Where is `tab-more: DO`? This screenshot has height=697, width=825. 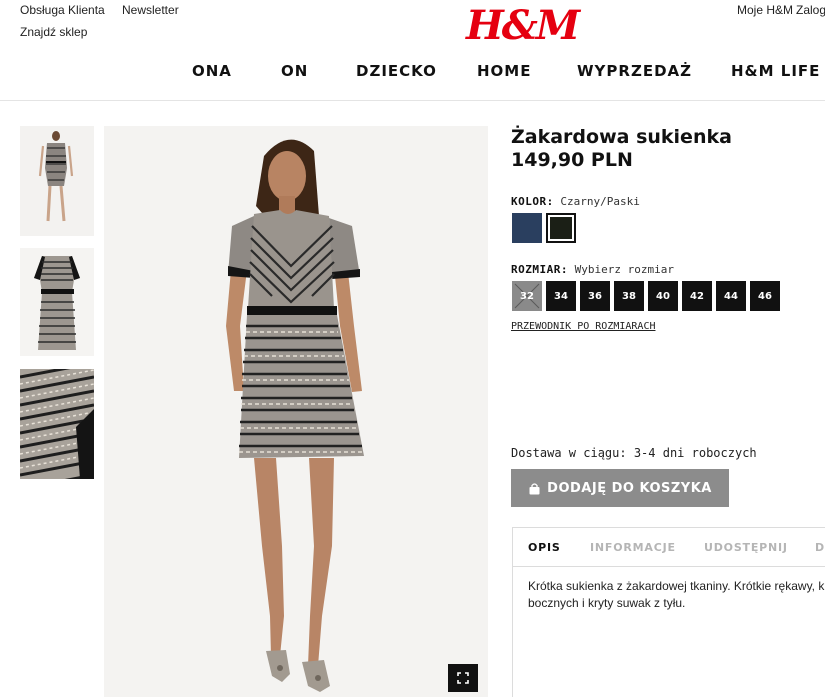
tab-more: DO is located at coordinates (820, 547).